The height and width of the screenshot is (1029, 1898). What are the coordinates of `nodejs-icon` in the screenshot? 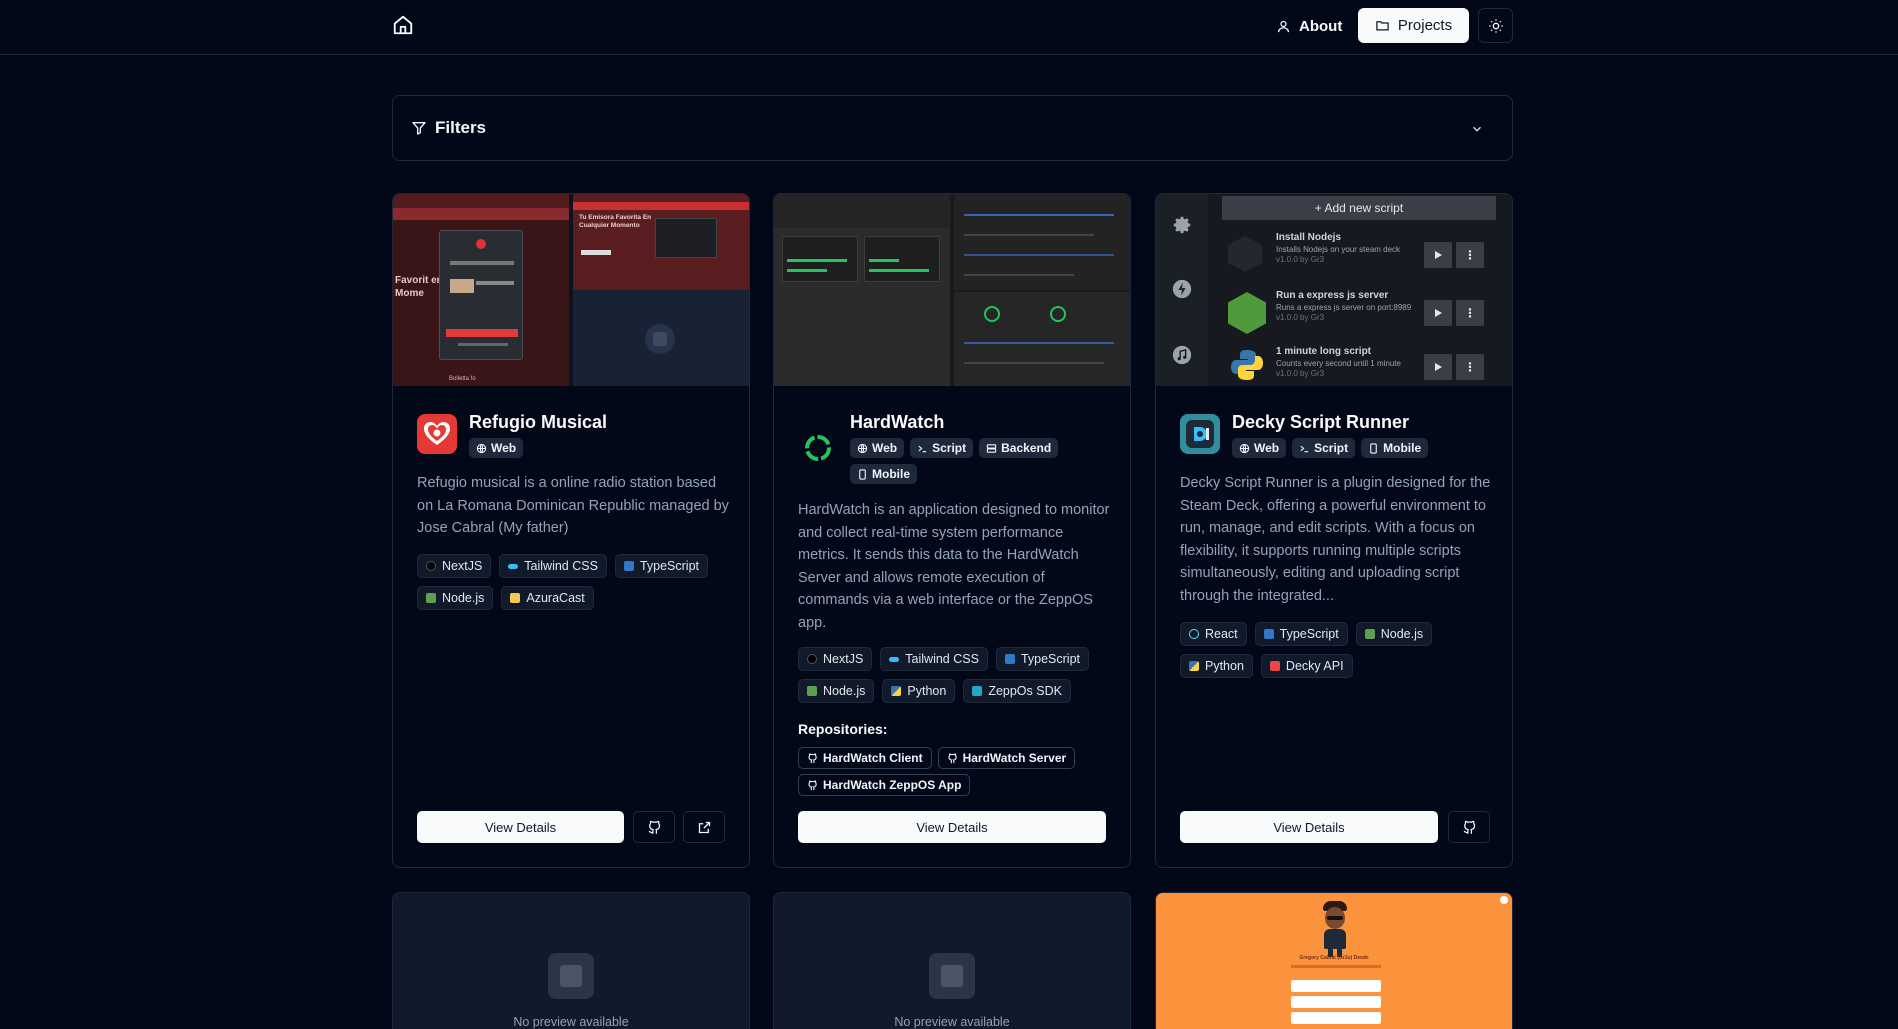 It's located at (431, 598).